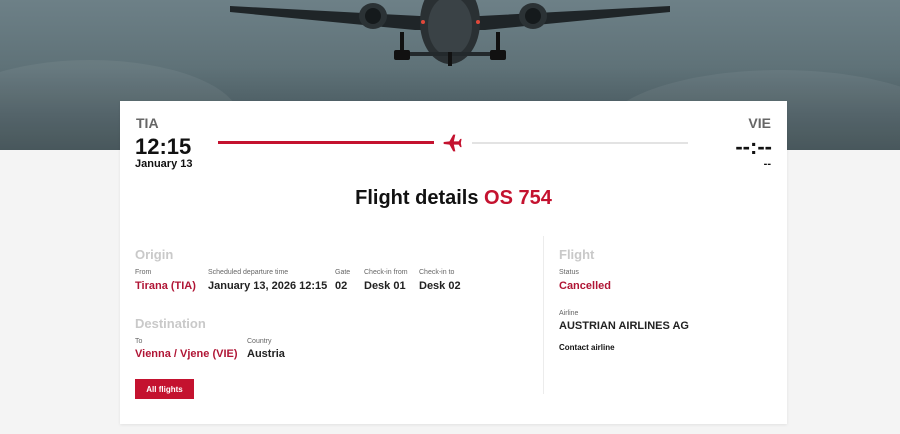  What do you see at coordinates (165, 286) in the screenshot?
I see `from-value: Tirana (TIA)` at bounding box center [165, 286].